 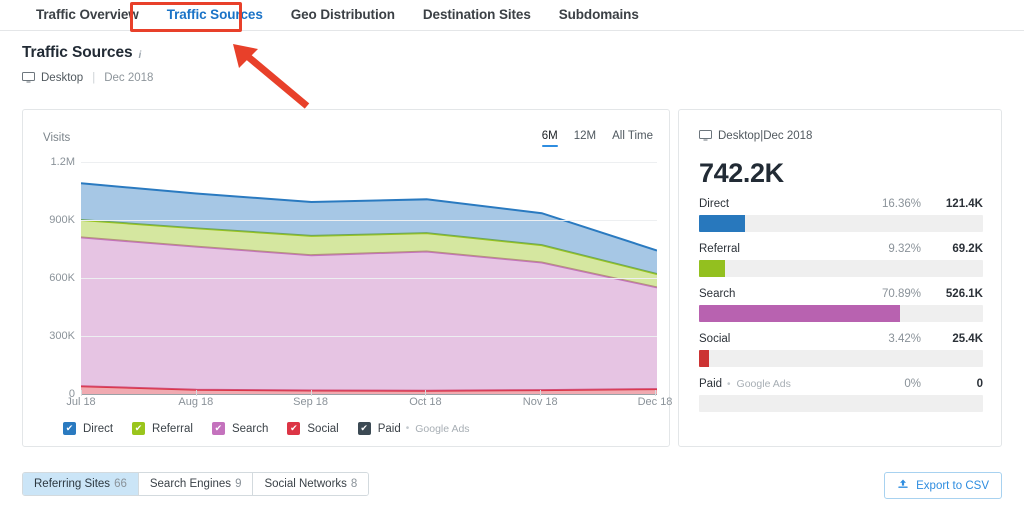 I want to click on stat-percent: 3.42%, so click(x=904, y=339).